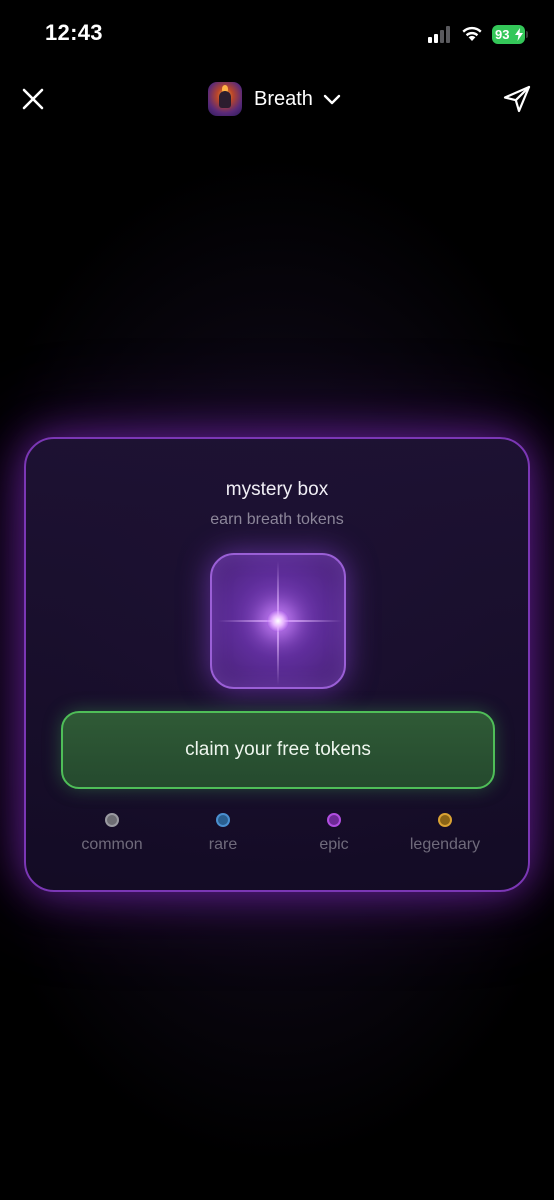 This screenshot has height=1200, width=554. Describe the element at coordinates (112, 820) in the screenshot. I see `tier-dot-common` at that location.